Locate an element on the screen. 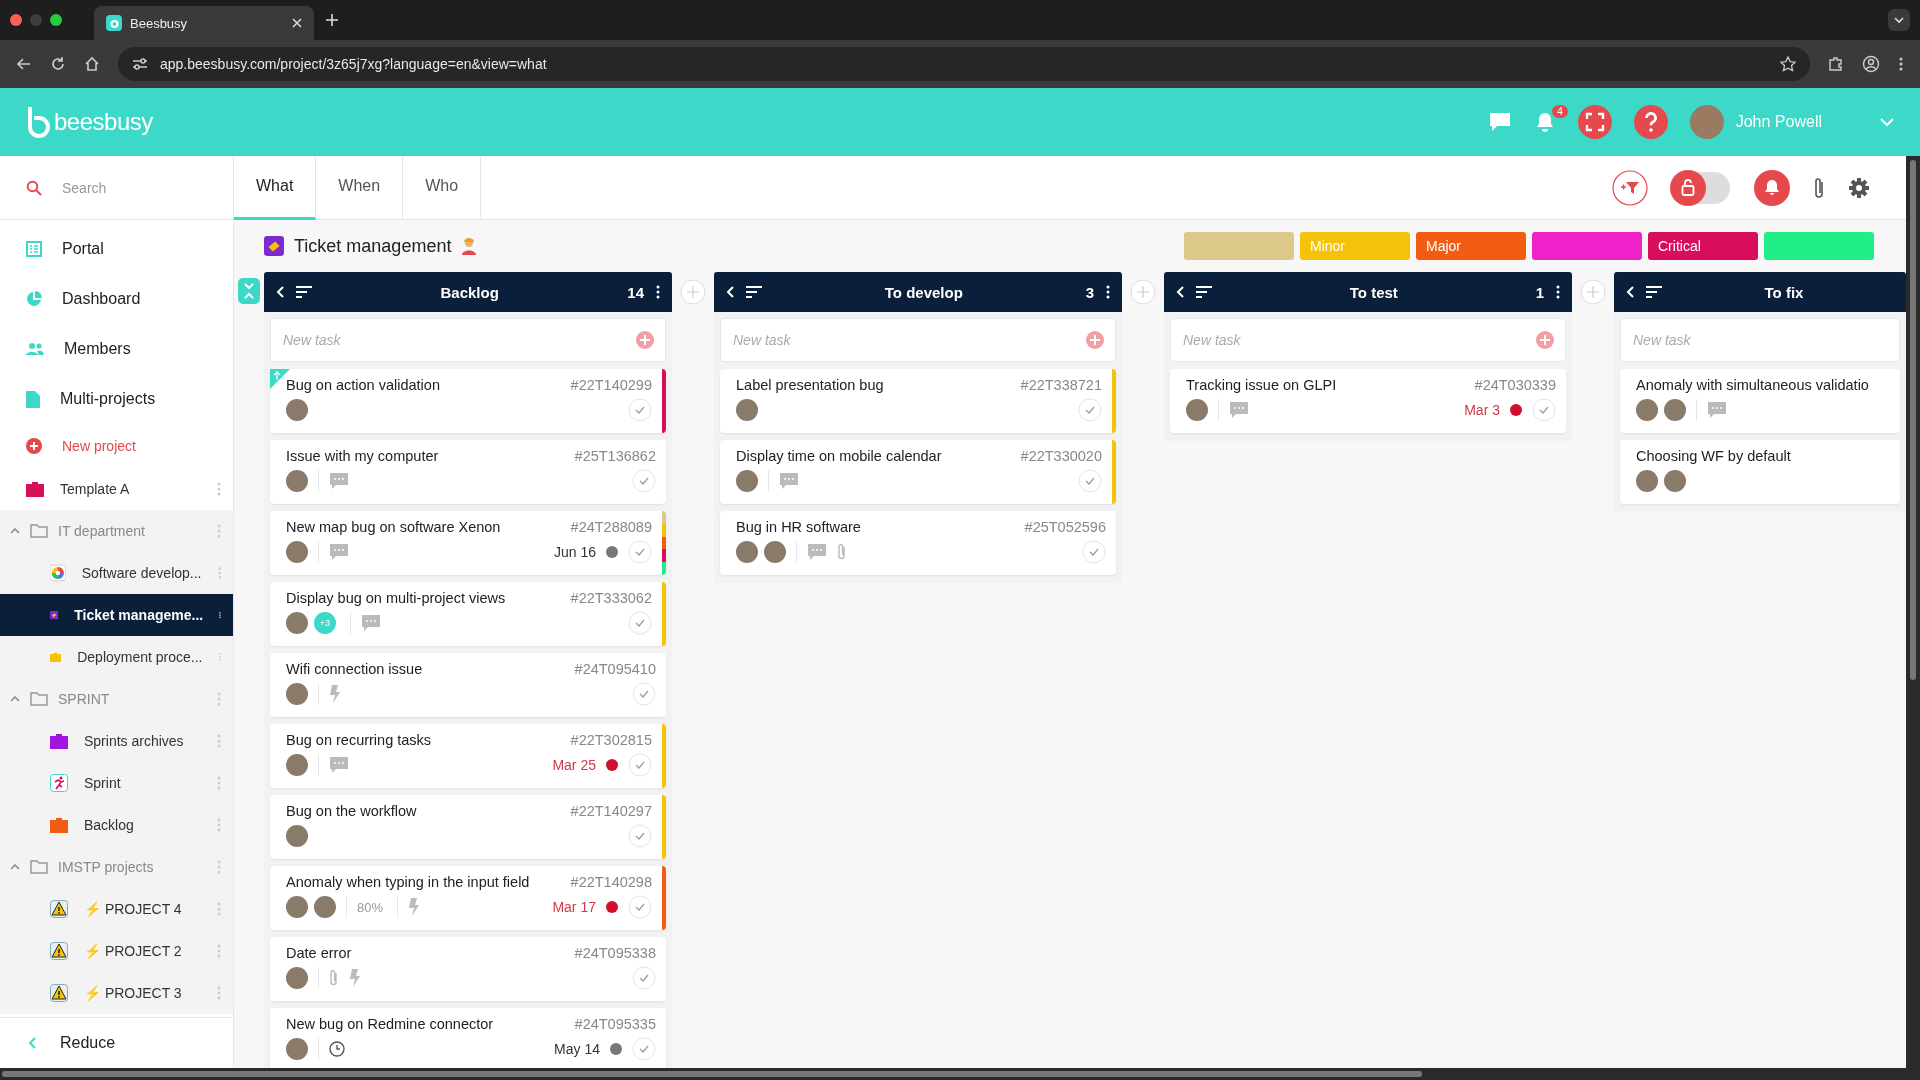 Image resolution: width=1920 pixels, height=1080 pixels. settings-icon is located at coordinates (1859, 187).